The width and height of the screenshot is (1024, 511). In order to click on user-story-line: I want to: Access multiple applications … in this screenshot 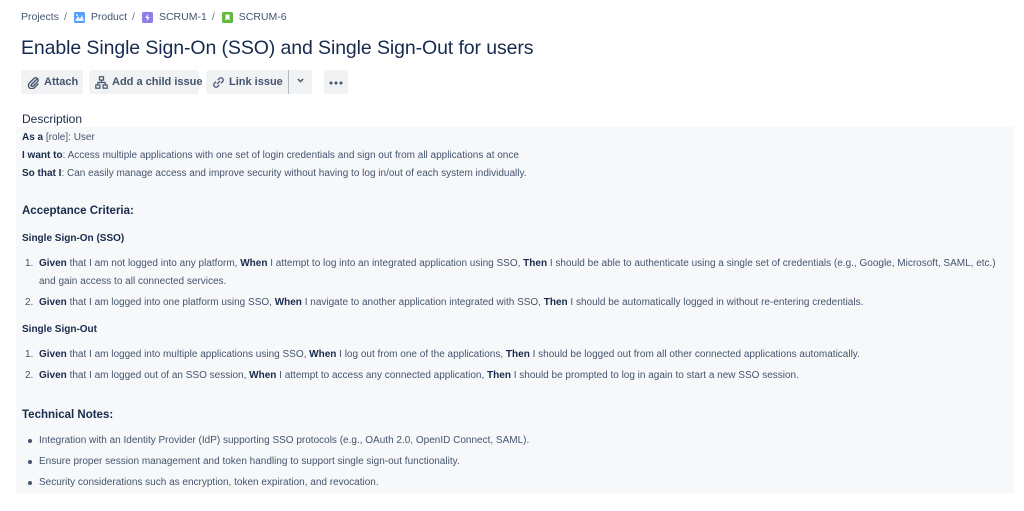, I will do `click(270, 155)`.